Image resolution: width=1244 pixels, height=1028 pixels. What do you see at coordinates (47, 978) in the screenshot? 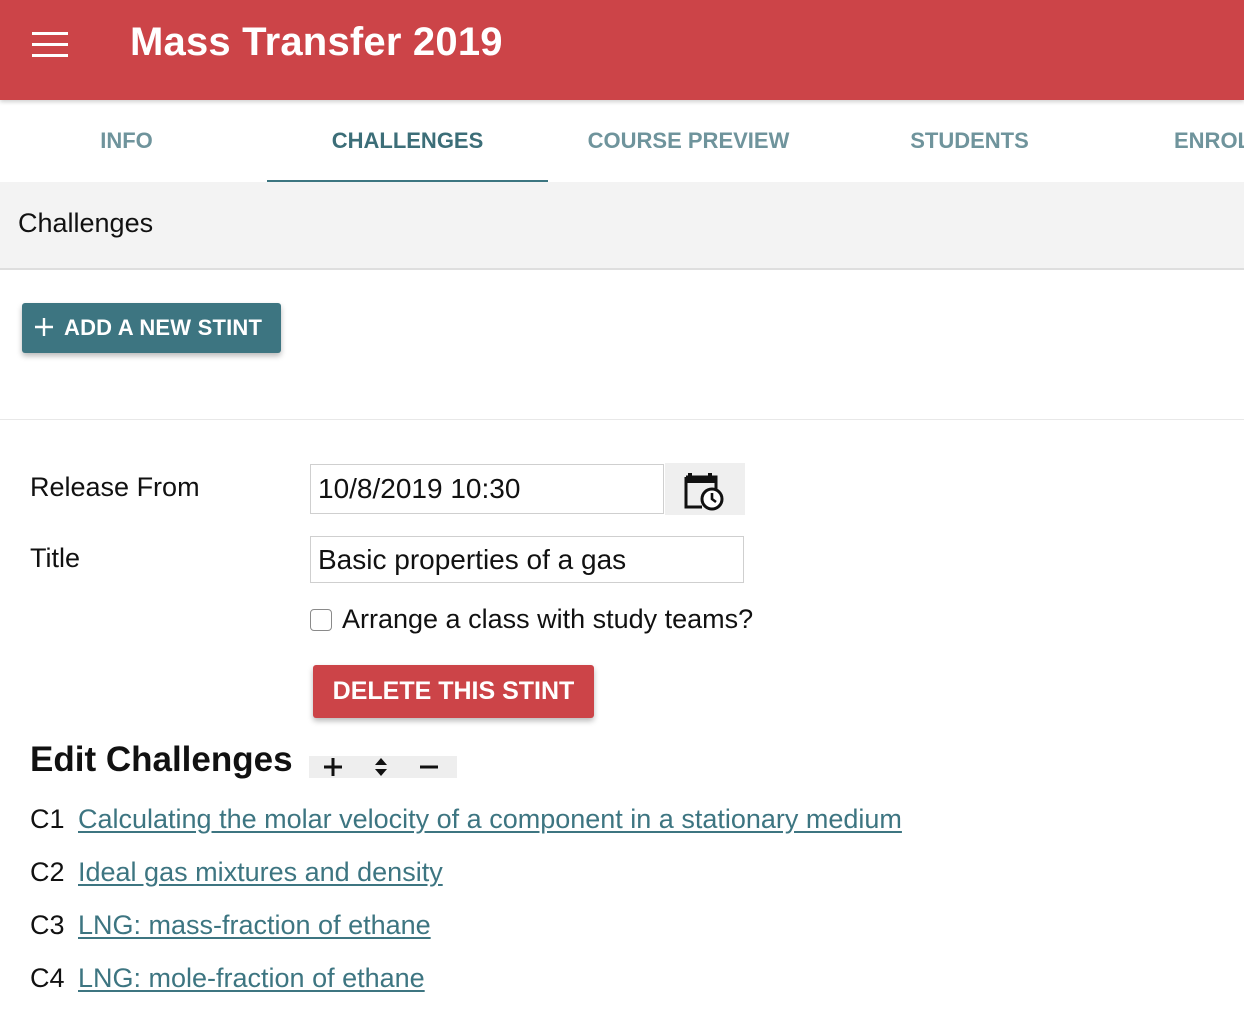
I see `challenge-code: C4` at bounding box center [47, 978].